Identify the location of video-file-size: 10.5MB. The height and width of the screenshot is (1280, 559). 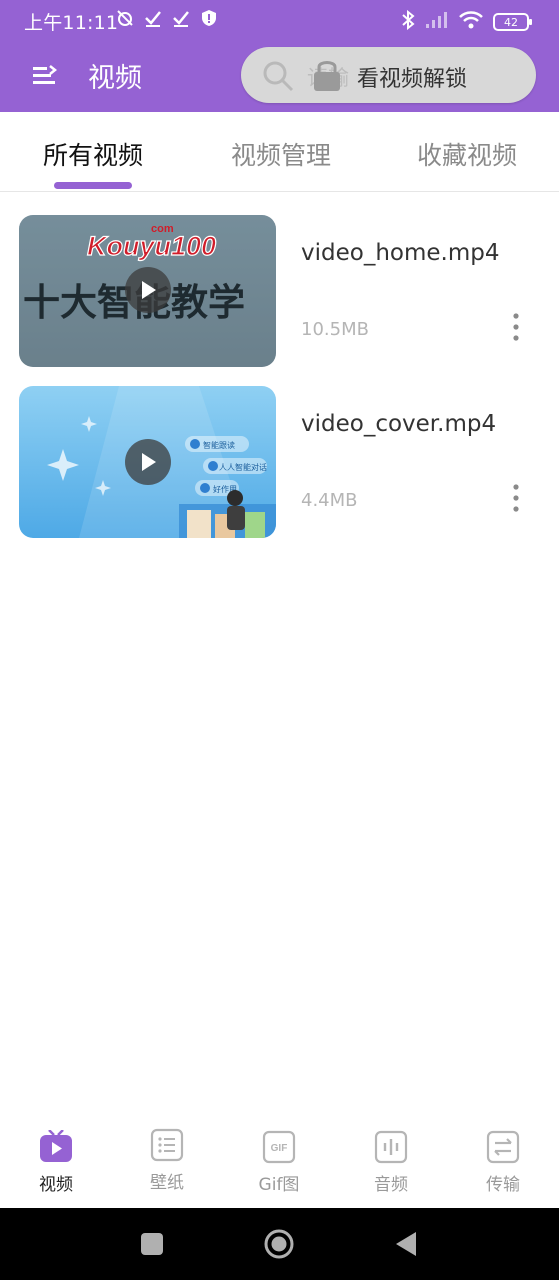
(335, 329).